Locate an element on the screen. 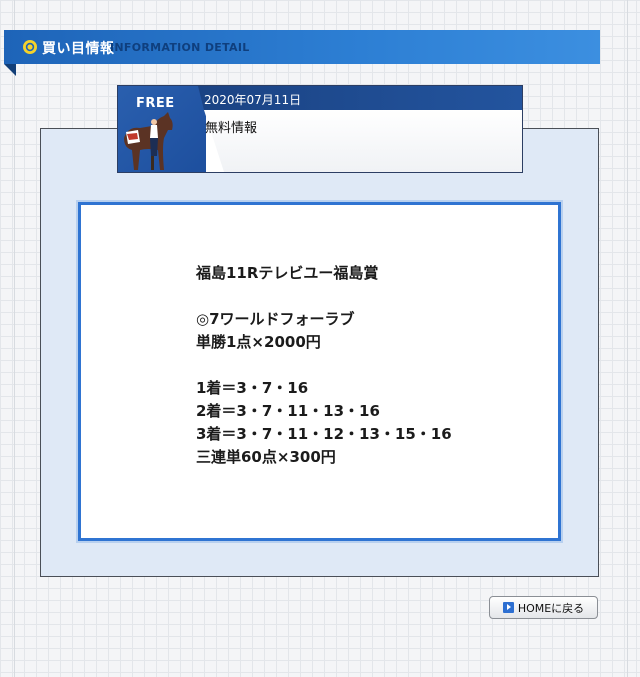 This screenshot has width=640, height=677. pick-horse: ◎7ワールドフォーラブ is located at coordinates (275, 319).